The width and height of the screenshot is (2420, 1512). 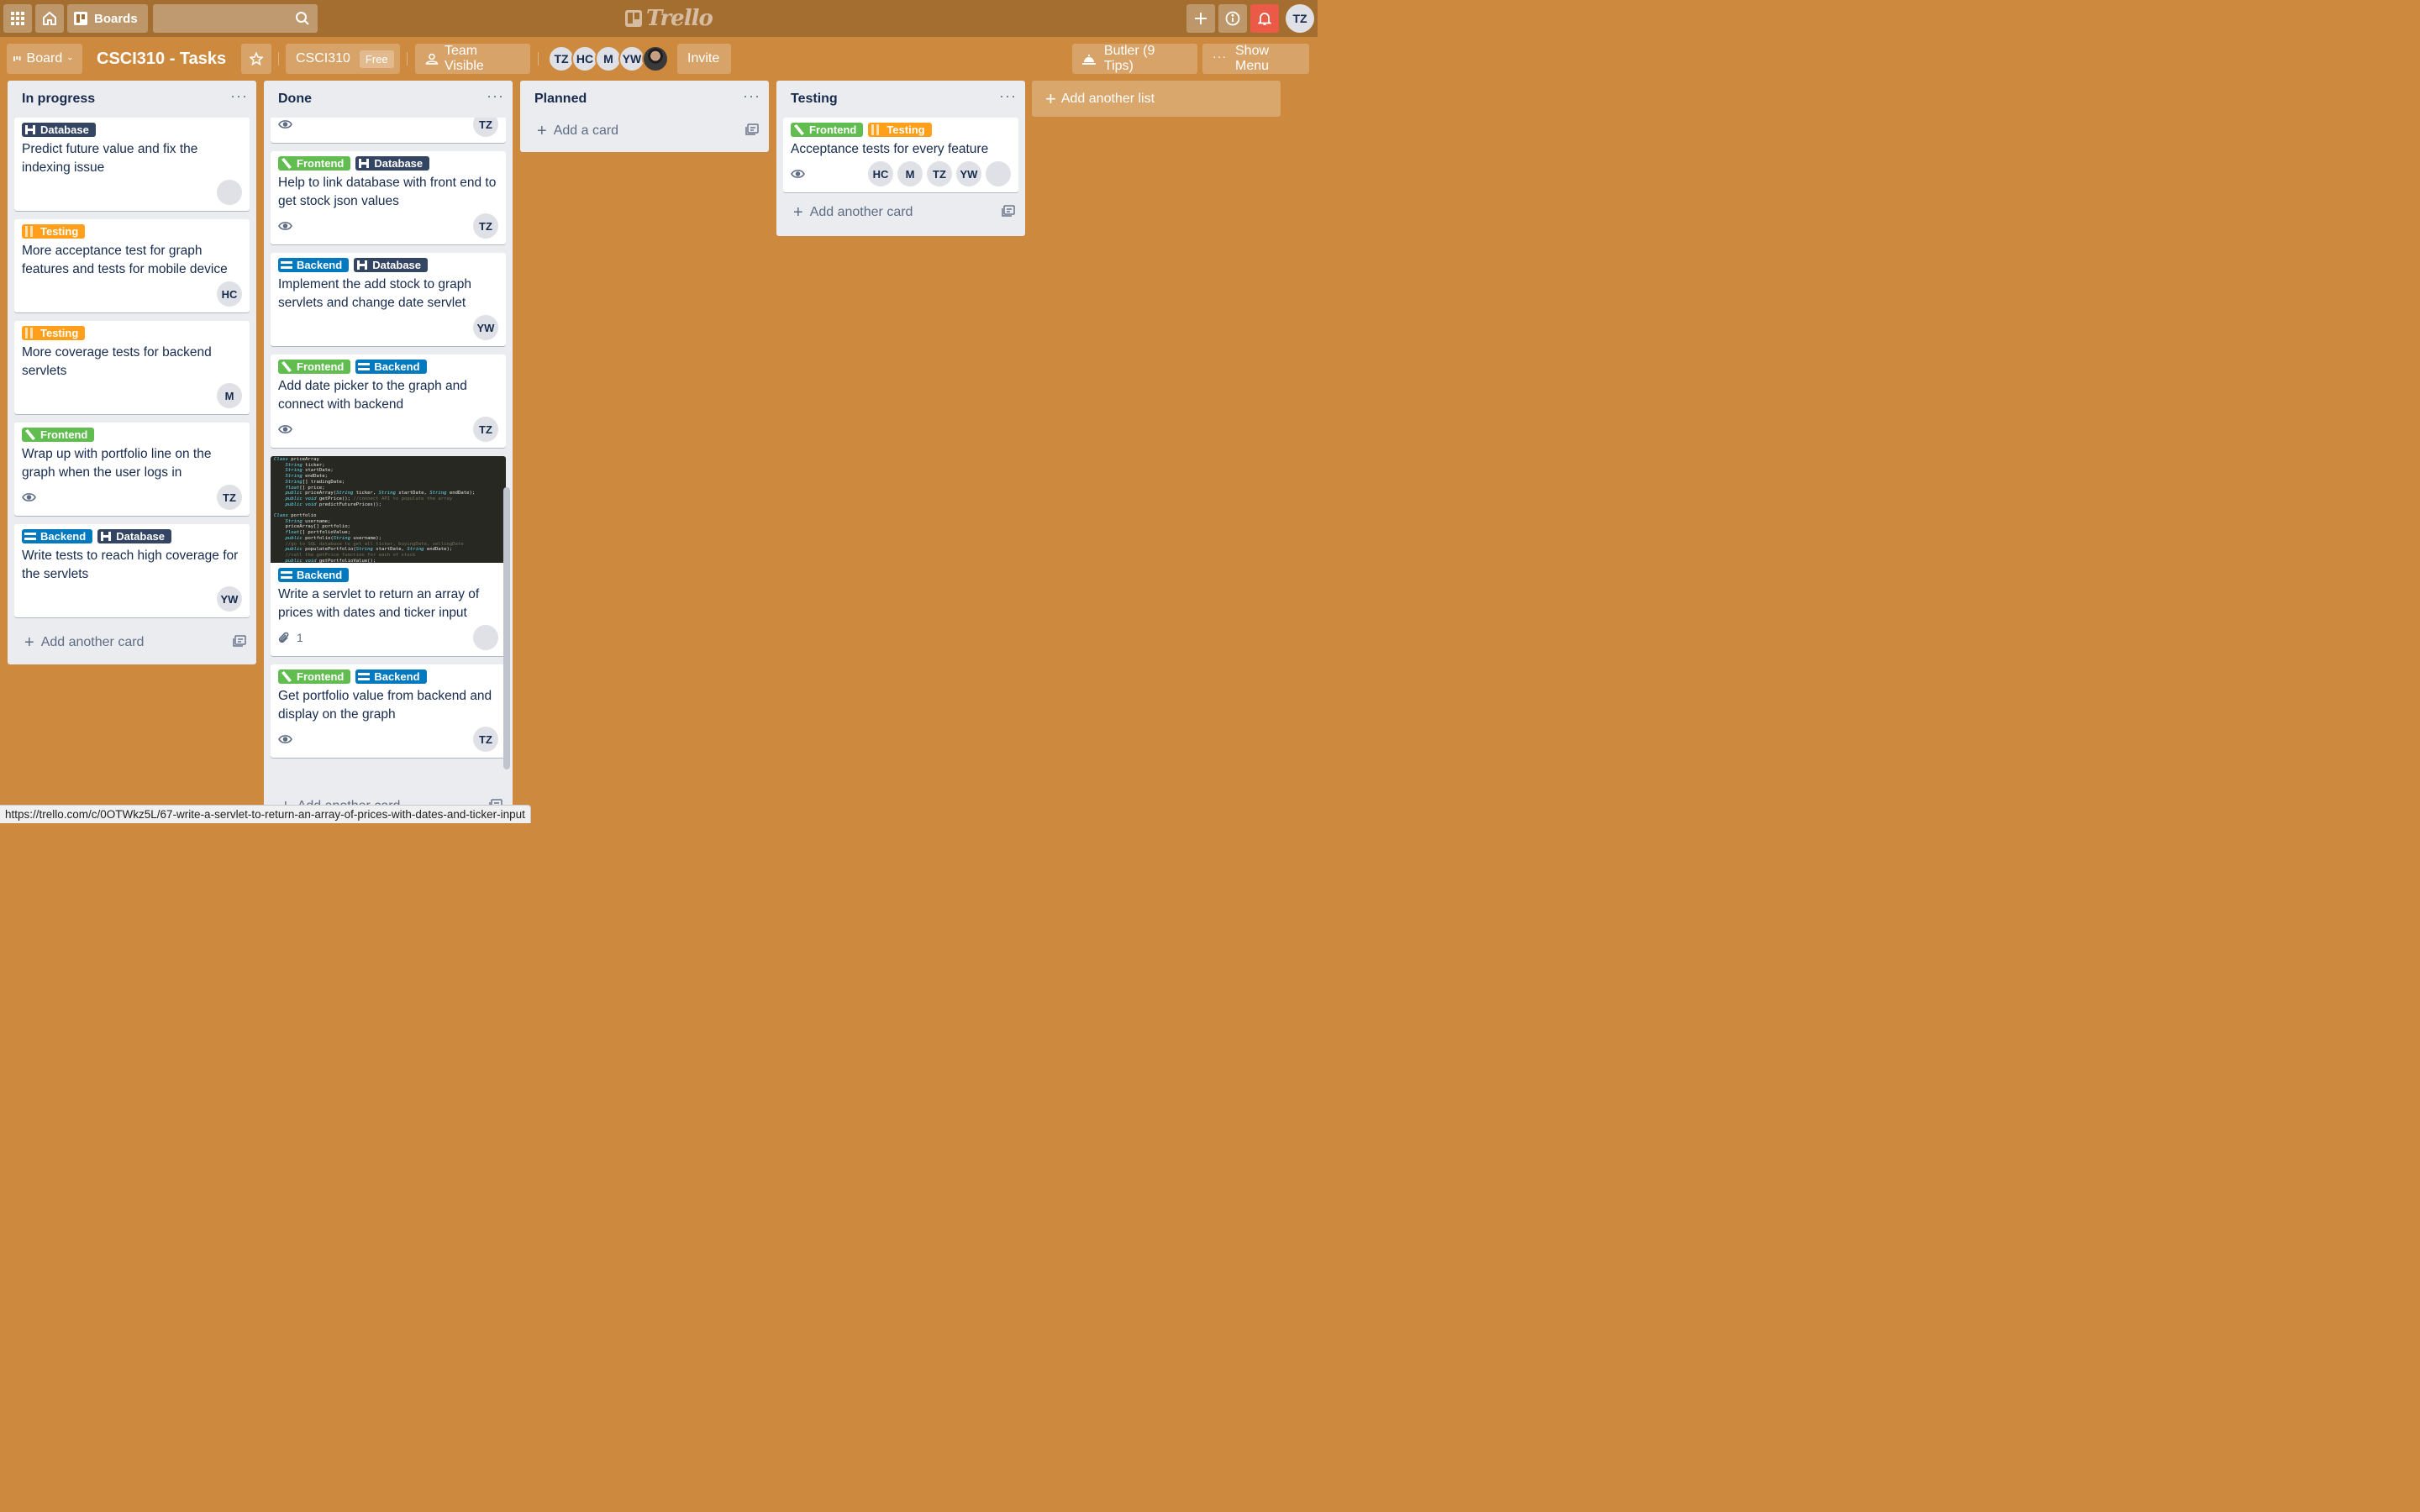 What do you see at coordinates (659, 18) in the screenshot?
I see `top-header: Boards Trello TZ` at bounding box center [659, 18].